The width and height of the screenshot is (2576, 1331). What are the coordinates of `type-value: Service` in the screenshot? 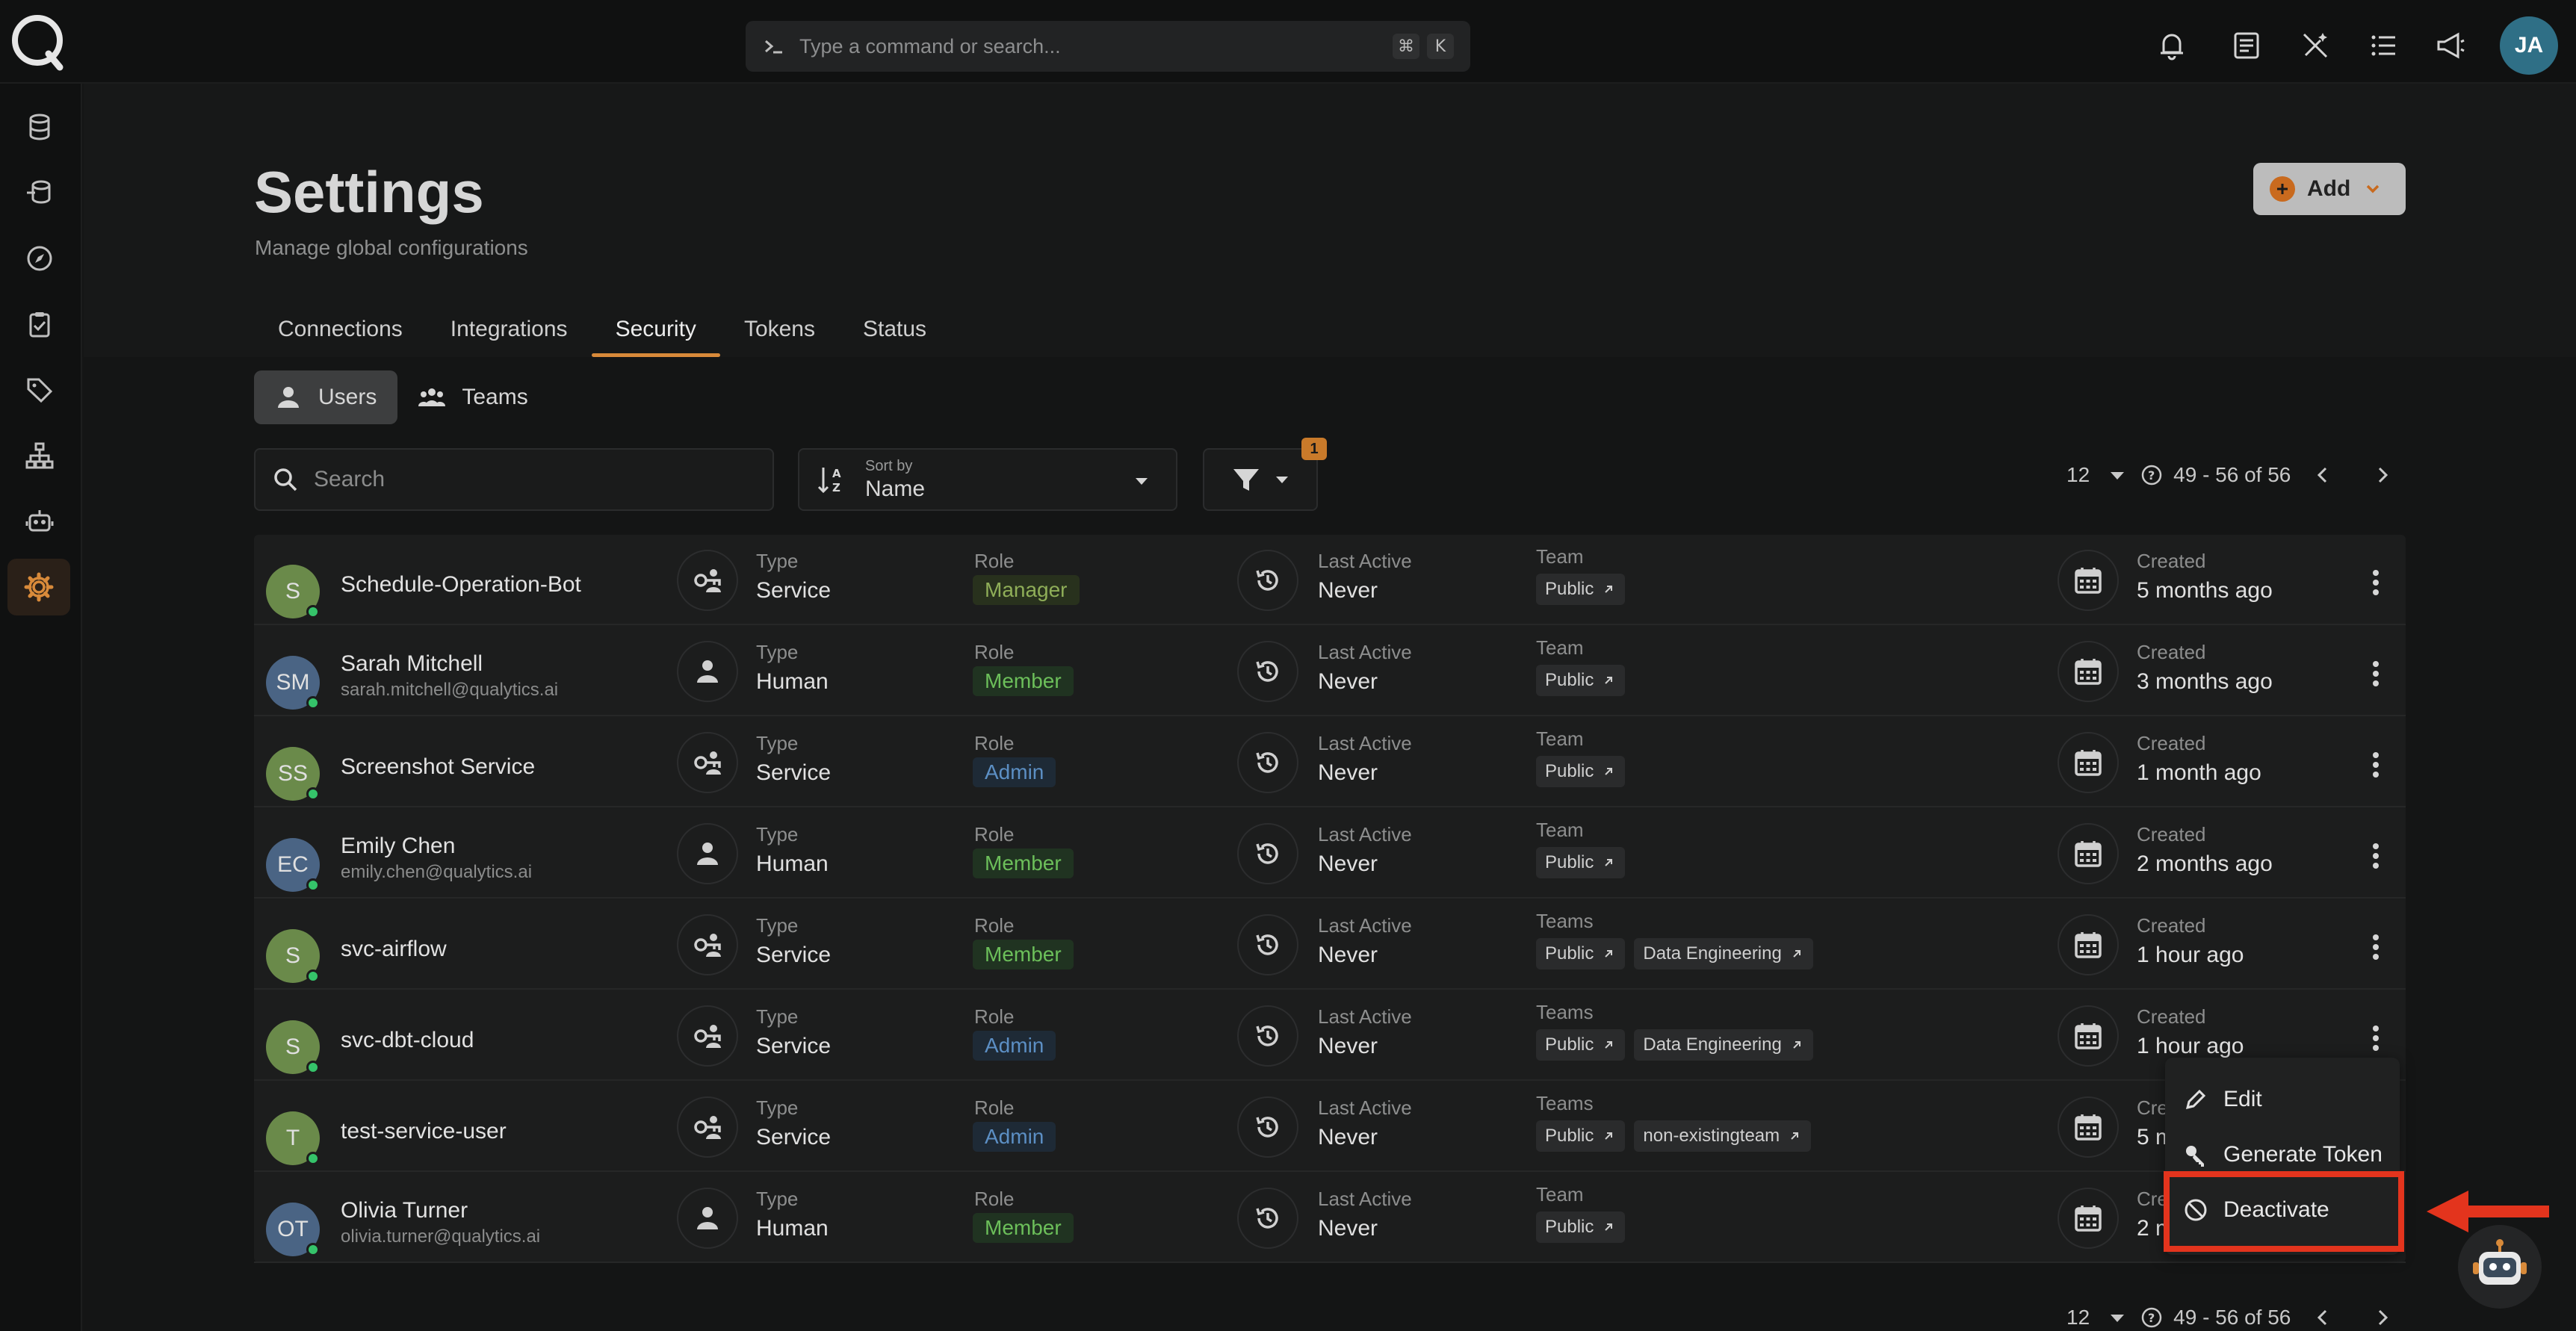 It's located at (794, 590).